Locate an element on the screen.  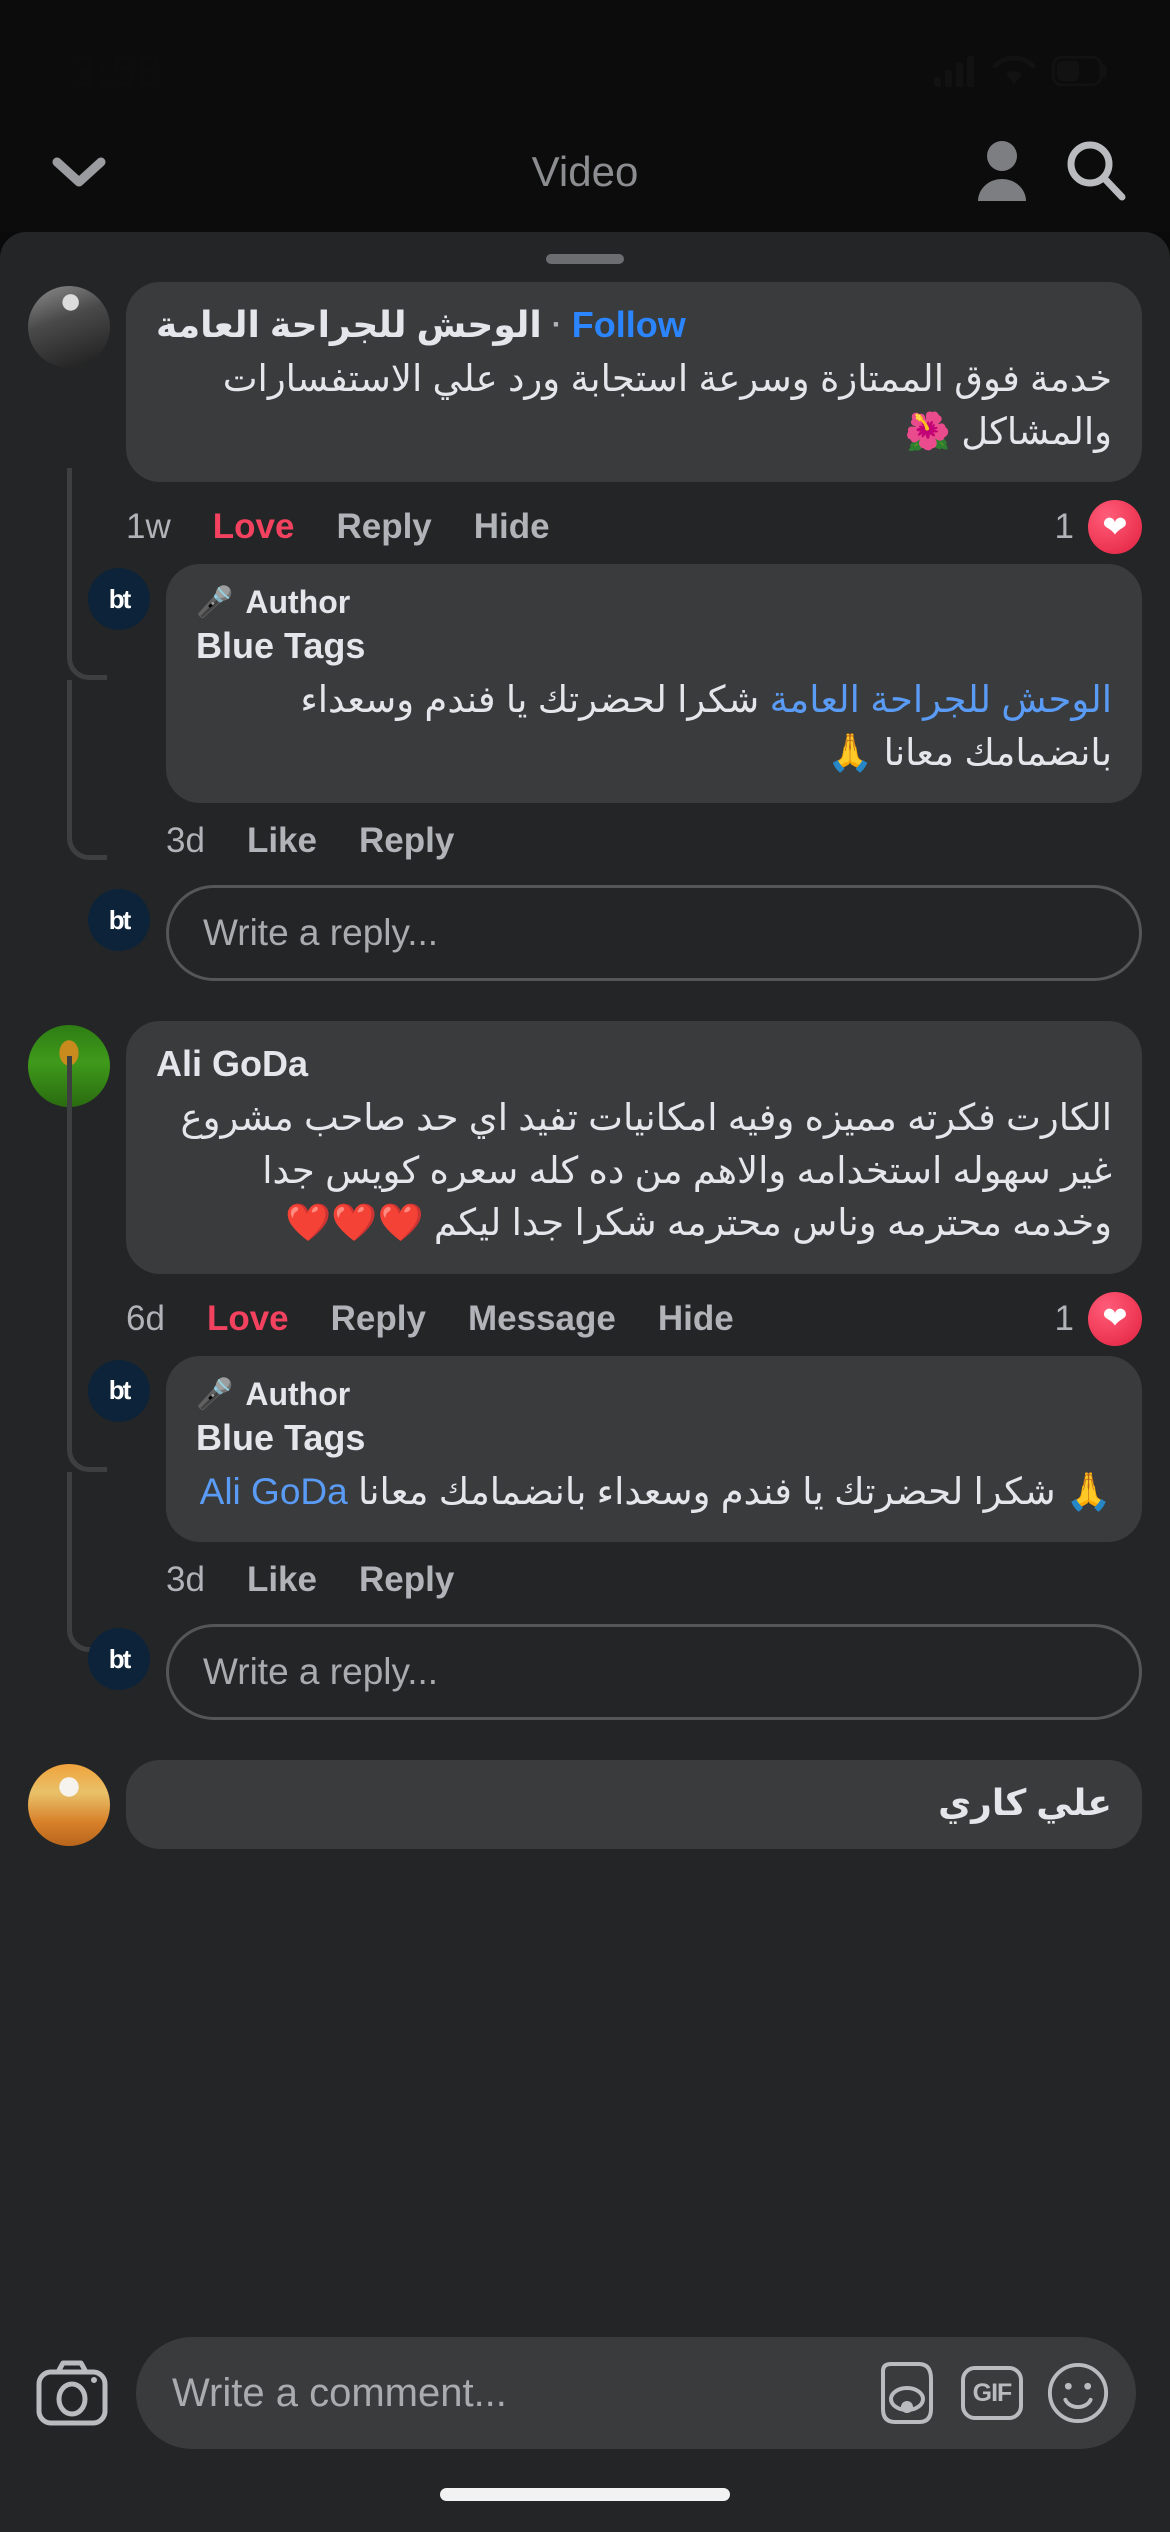
avatar-sticker-button is located at coordinates (906, 2393).